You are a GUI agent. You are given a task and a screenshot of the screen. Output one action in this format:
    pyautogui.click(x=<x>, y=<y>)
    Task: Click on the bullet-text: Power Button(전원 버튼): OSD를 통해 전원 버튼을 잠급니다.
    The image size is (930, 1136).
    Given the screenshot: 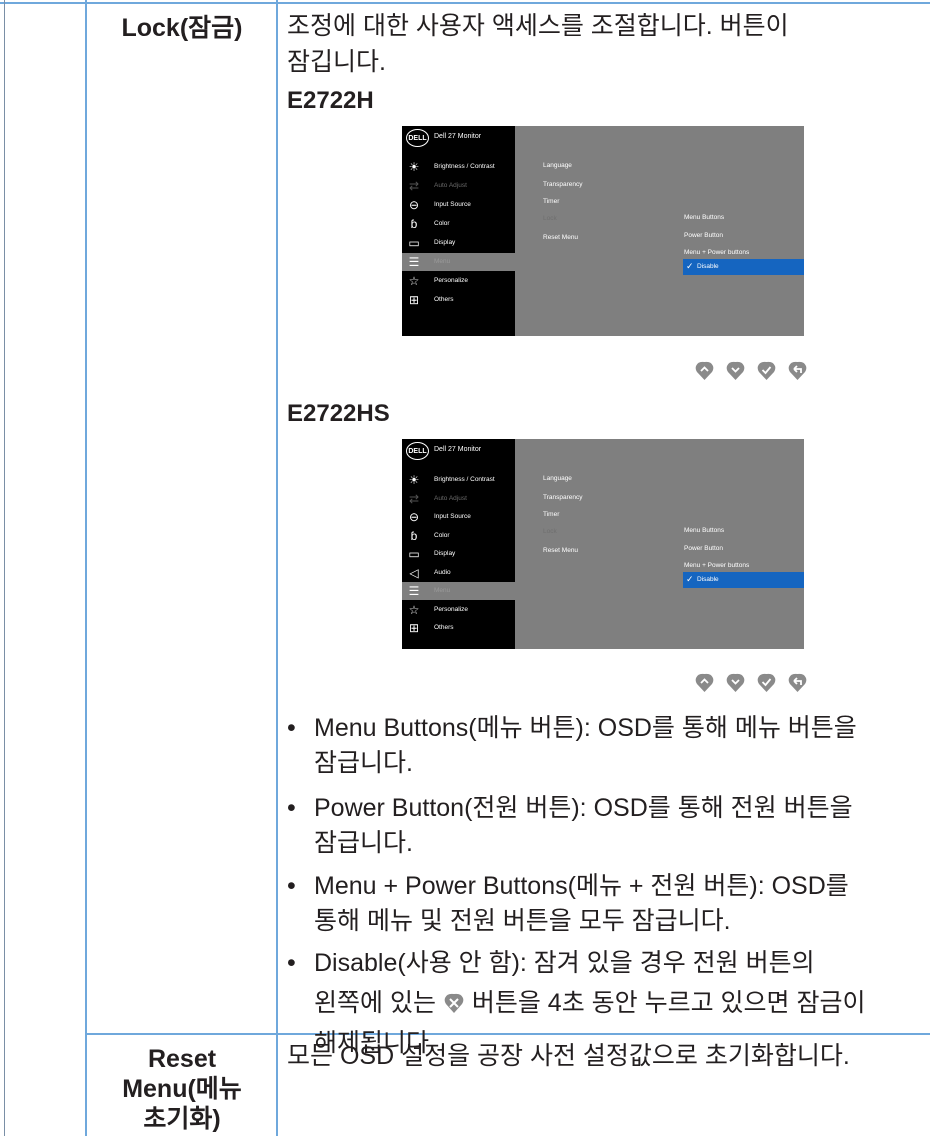 What is the action you would take?
    pyautogui.click(x=583, y=825)
    